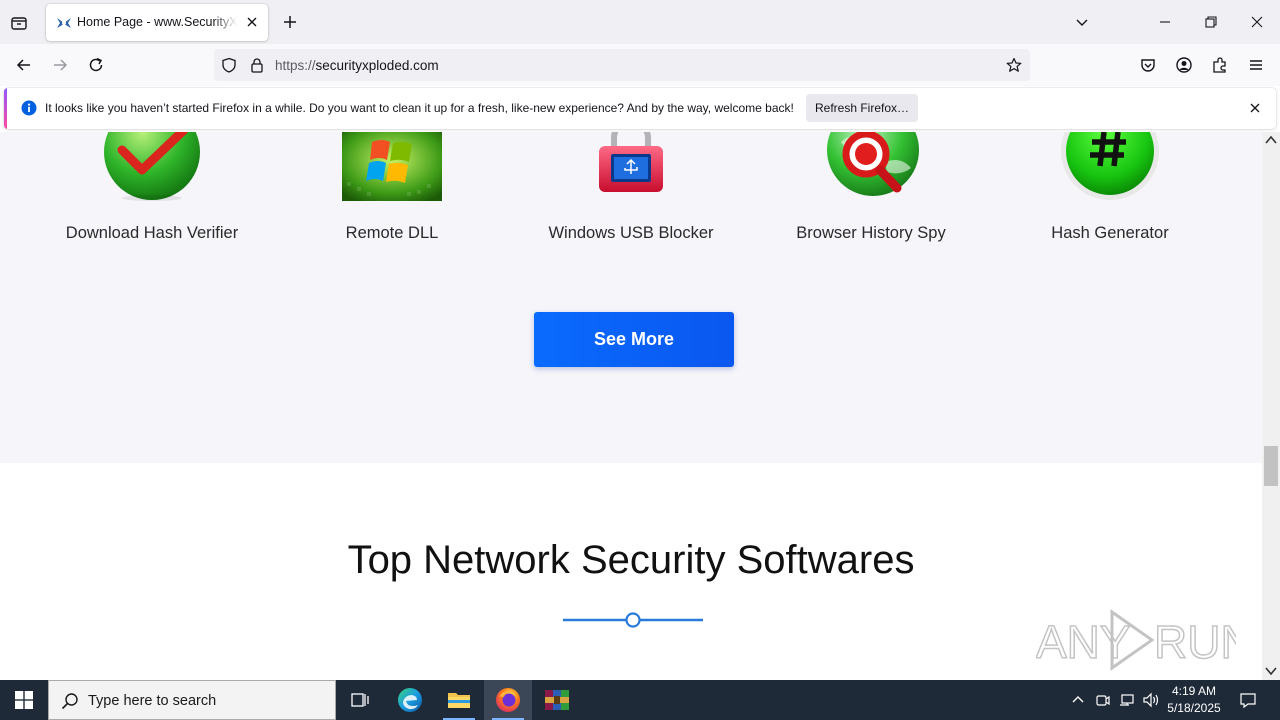  What do you see at coordinates (152, 167) in the screenshot?
I see `green-check-globe-icon` at bounding box center [152, 167].